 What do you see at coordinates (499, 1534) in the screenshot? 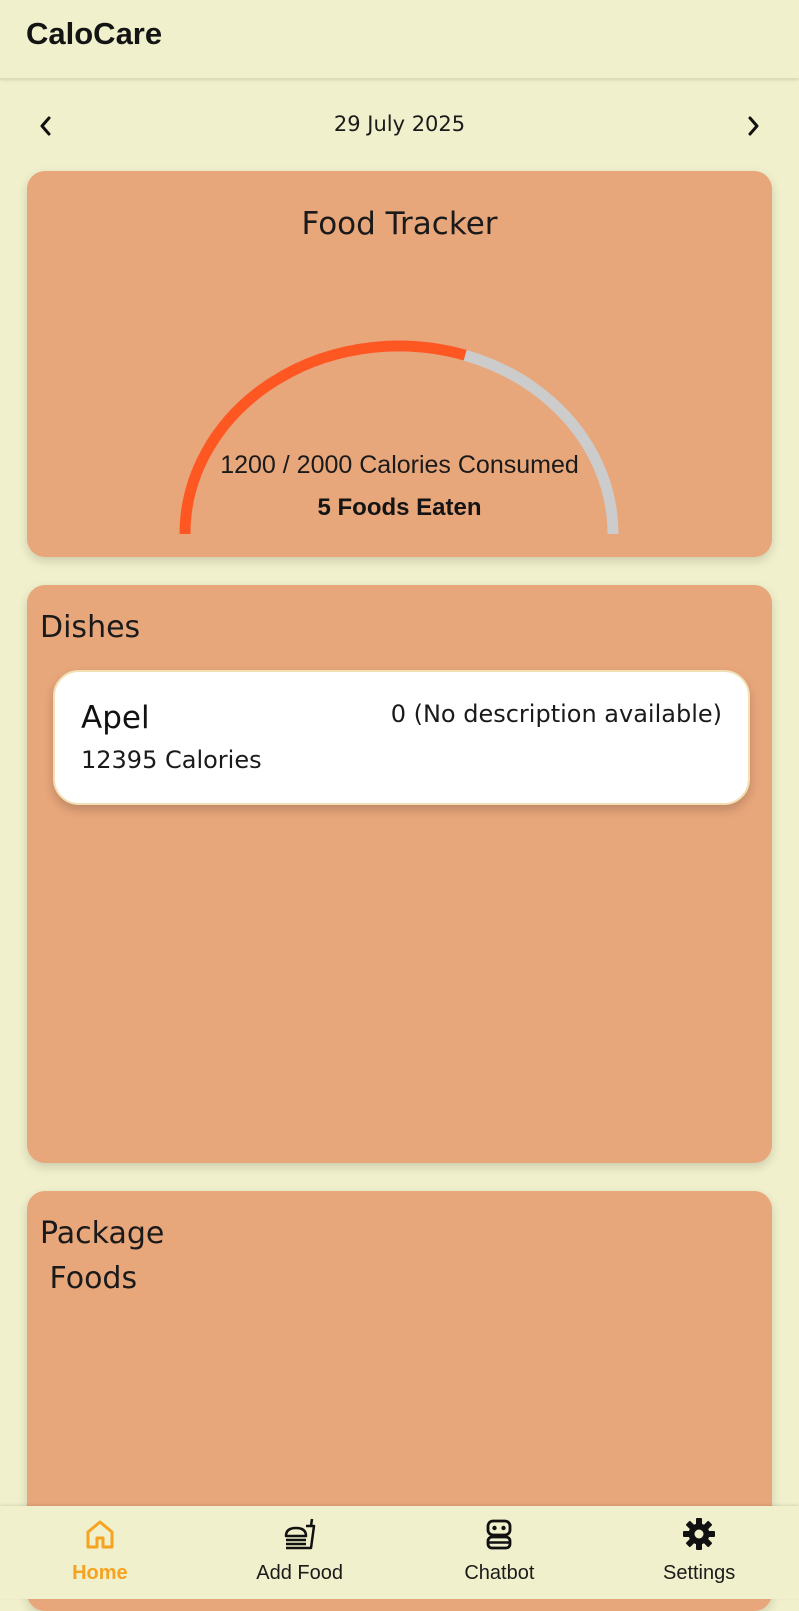
I see `robot-icon` at bounding box center [499, 1534].